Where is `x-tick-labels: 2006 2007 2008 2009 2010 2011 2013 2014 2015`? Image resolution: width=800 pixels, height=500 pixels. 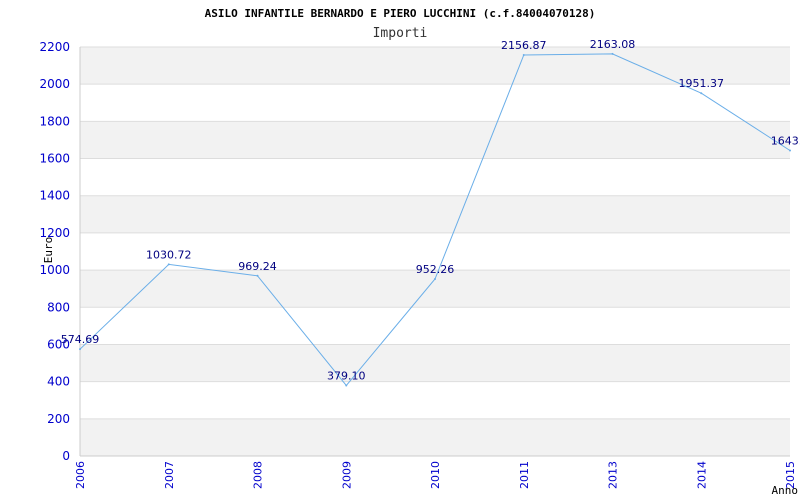 x-tick-labels: 2006 2007 2008 2009 2010 2011 2013 2014 2015 is located at coordinates (435, 475).